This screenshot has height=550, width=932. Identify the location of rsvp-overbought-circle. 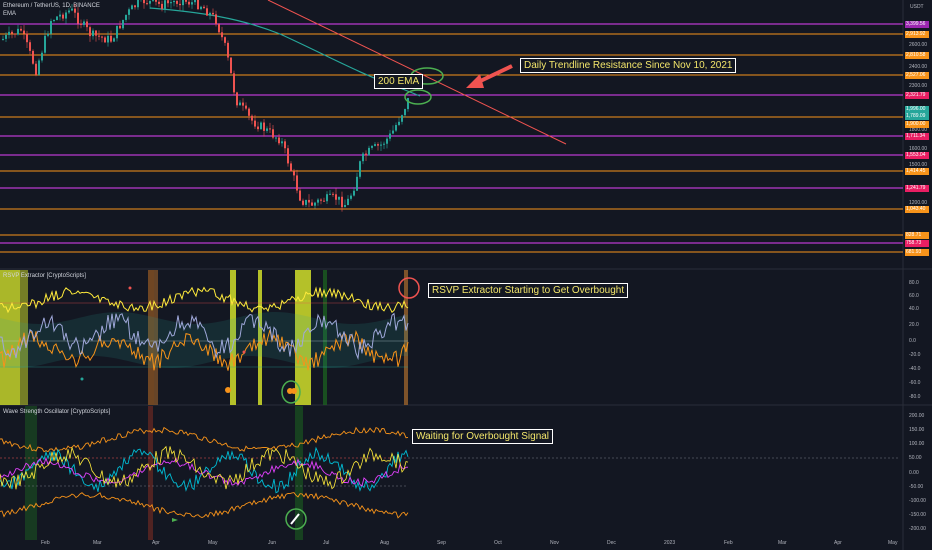
(409, 288).